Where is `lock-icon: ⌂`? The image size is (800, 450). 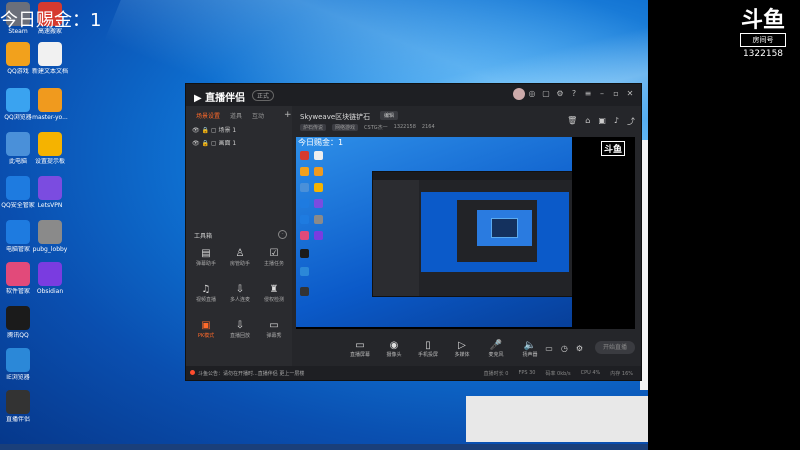 lock-icon: ⌂ is located at coordinates (587, 121).